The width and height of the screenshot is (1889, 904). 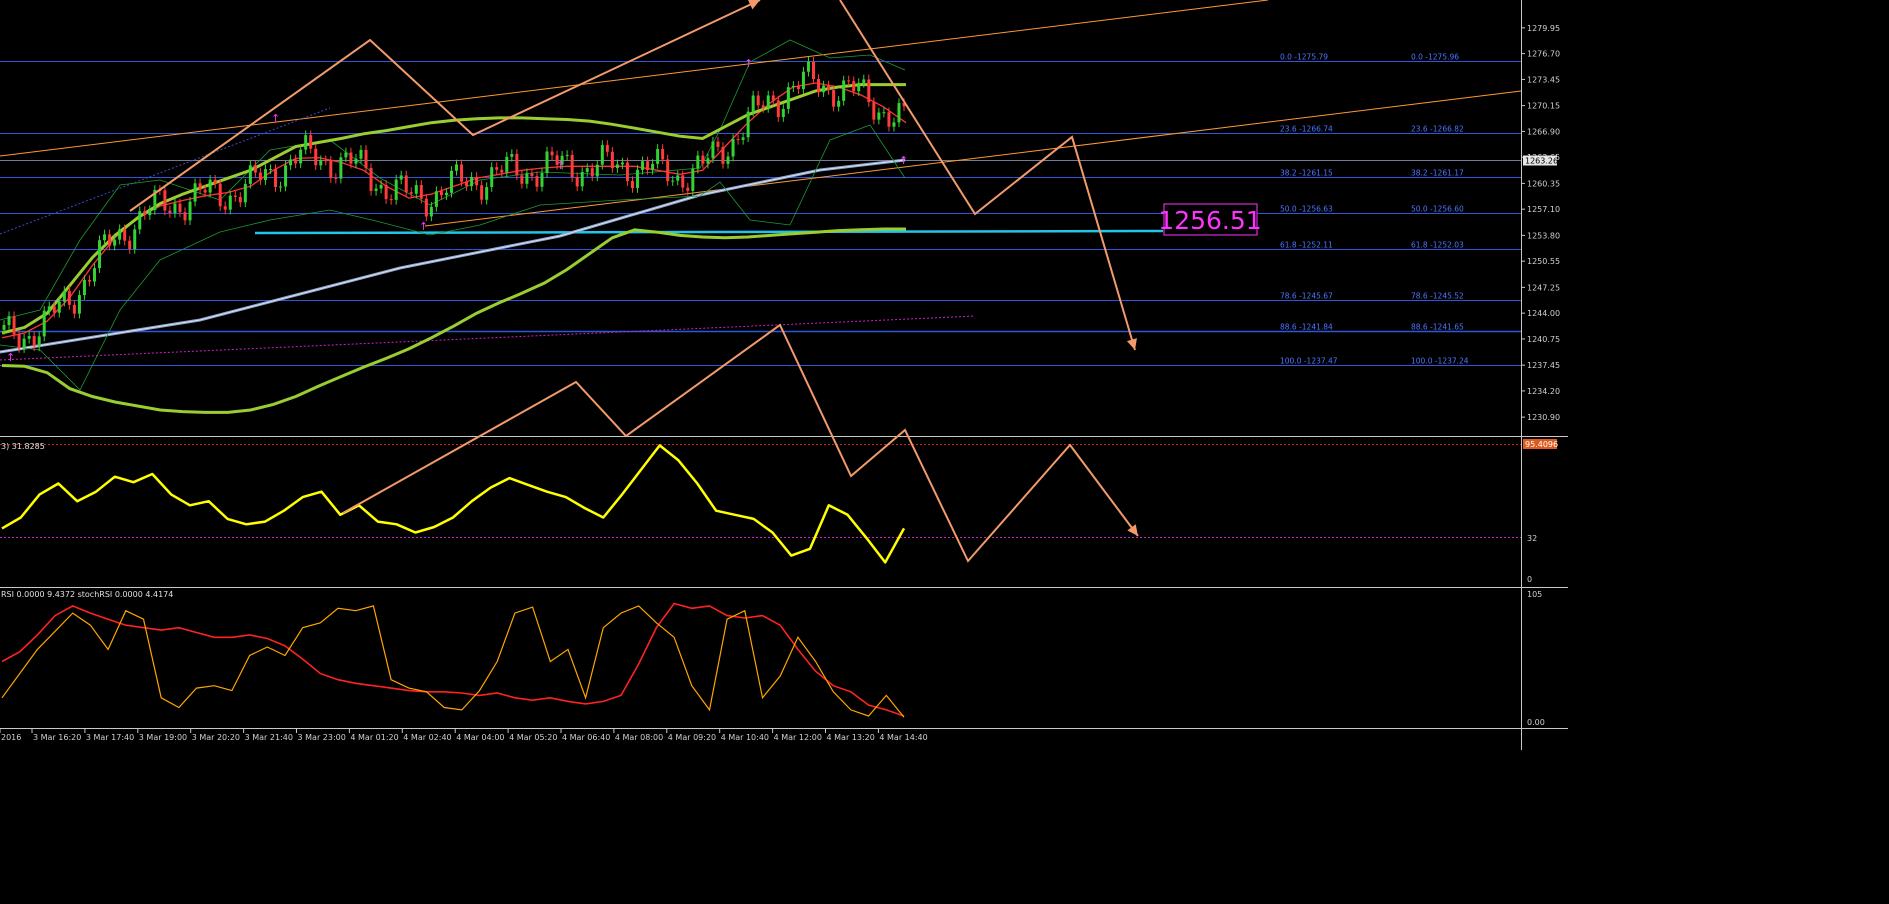 I want to click on time-tick-label: 3 Mar 19:00, so click(x=163, y=737).